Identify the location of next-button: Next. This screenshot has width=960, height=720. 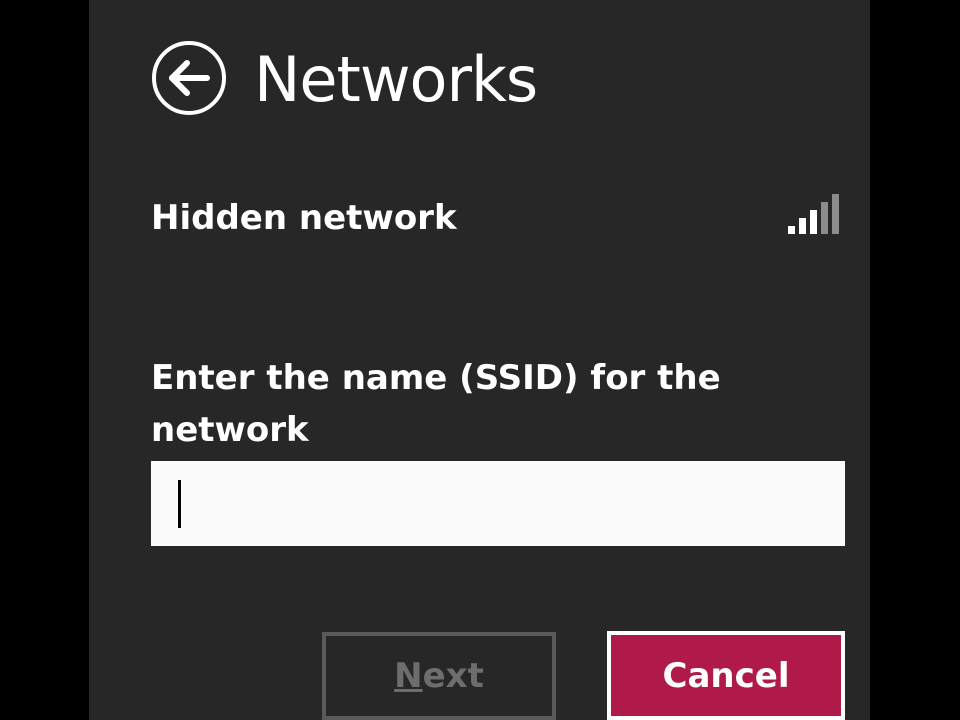
(439, 676).